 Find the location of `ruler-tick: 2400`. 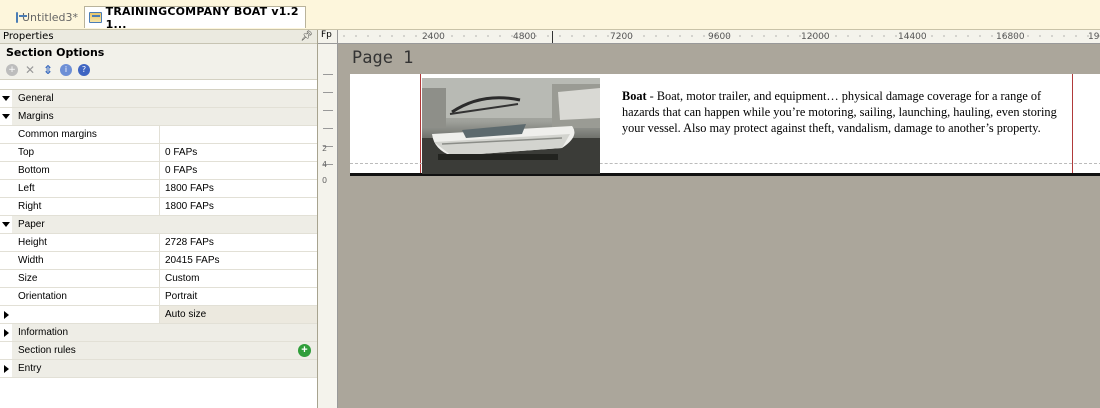

ruler-tick: 2400 is located at coordinates (433, 37).